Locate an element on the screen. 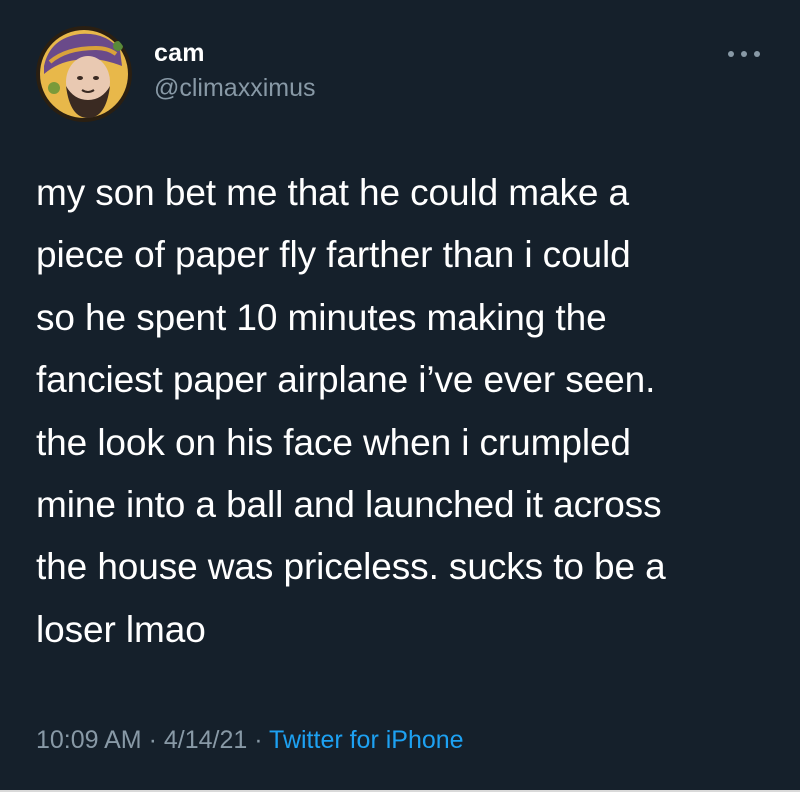 The height and width of the screenshot is (792, 800). tweet-text-line: mine into a ball and launched it across is located at coordinates (349, 505).